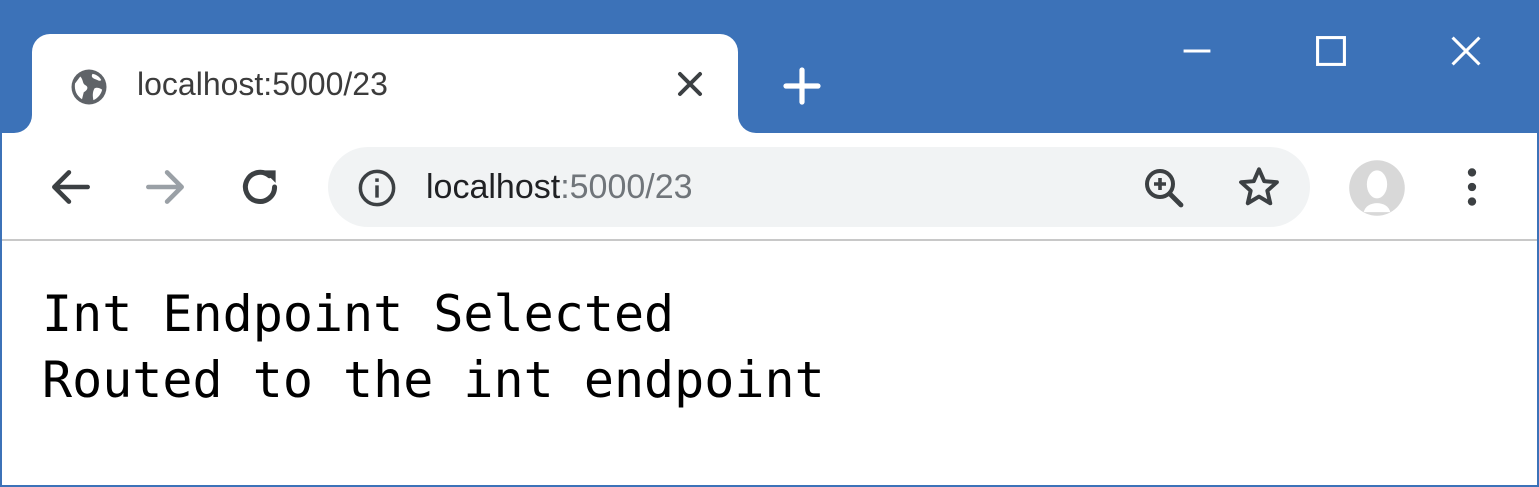 The height and width of the screenshot is (487, 1539). Describe the element at coordinates (802, 86) in the screenshot. I see `new-tab-plus-icon` at that location.